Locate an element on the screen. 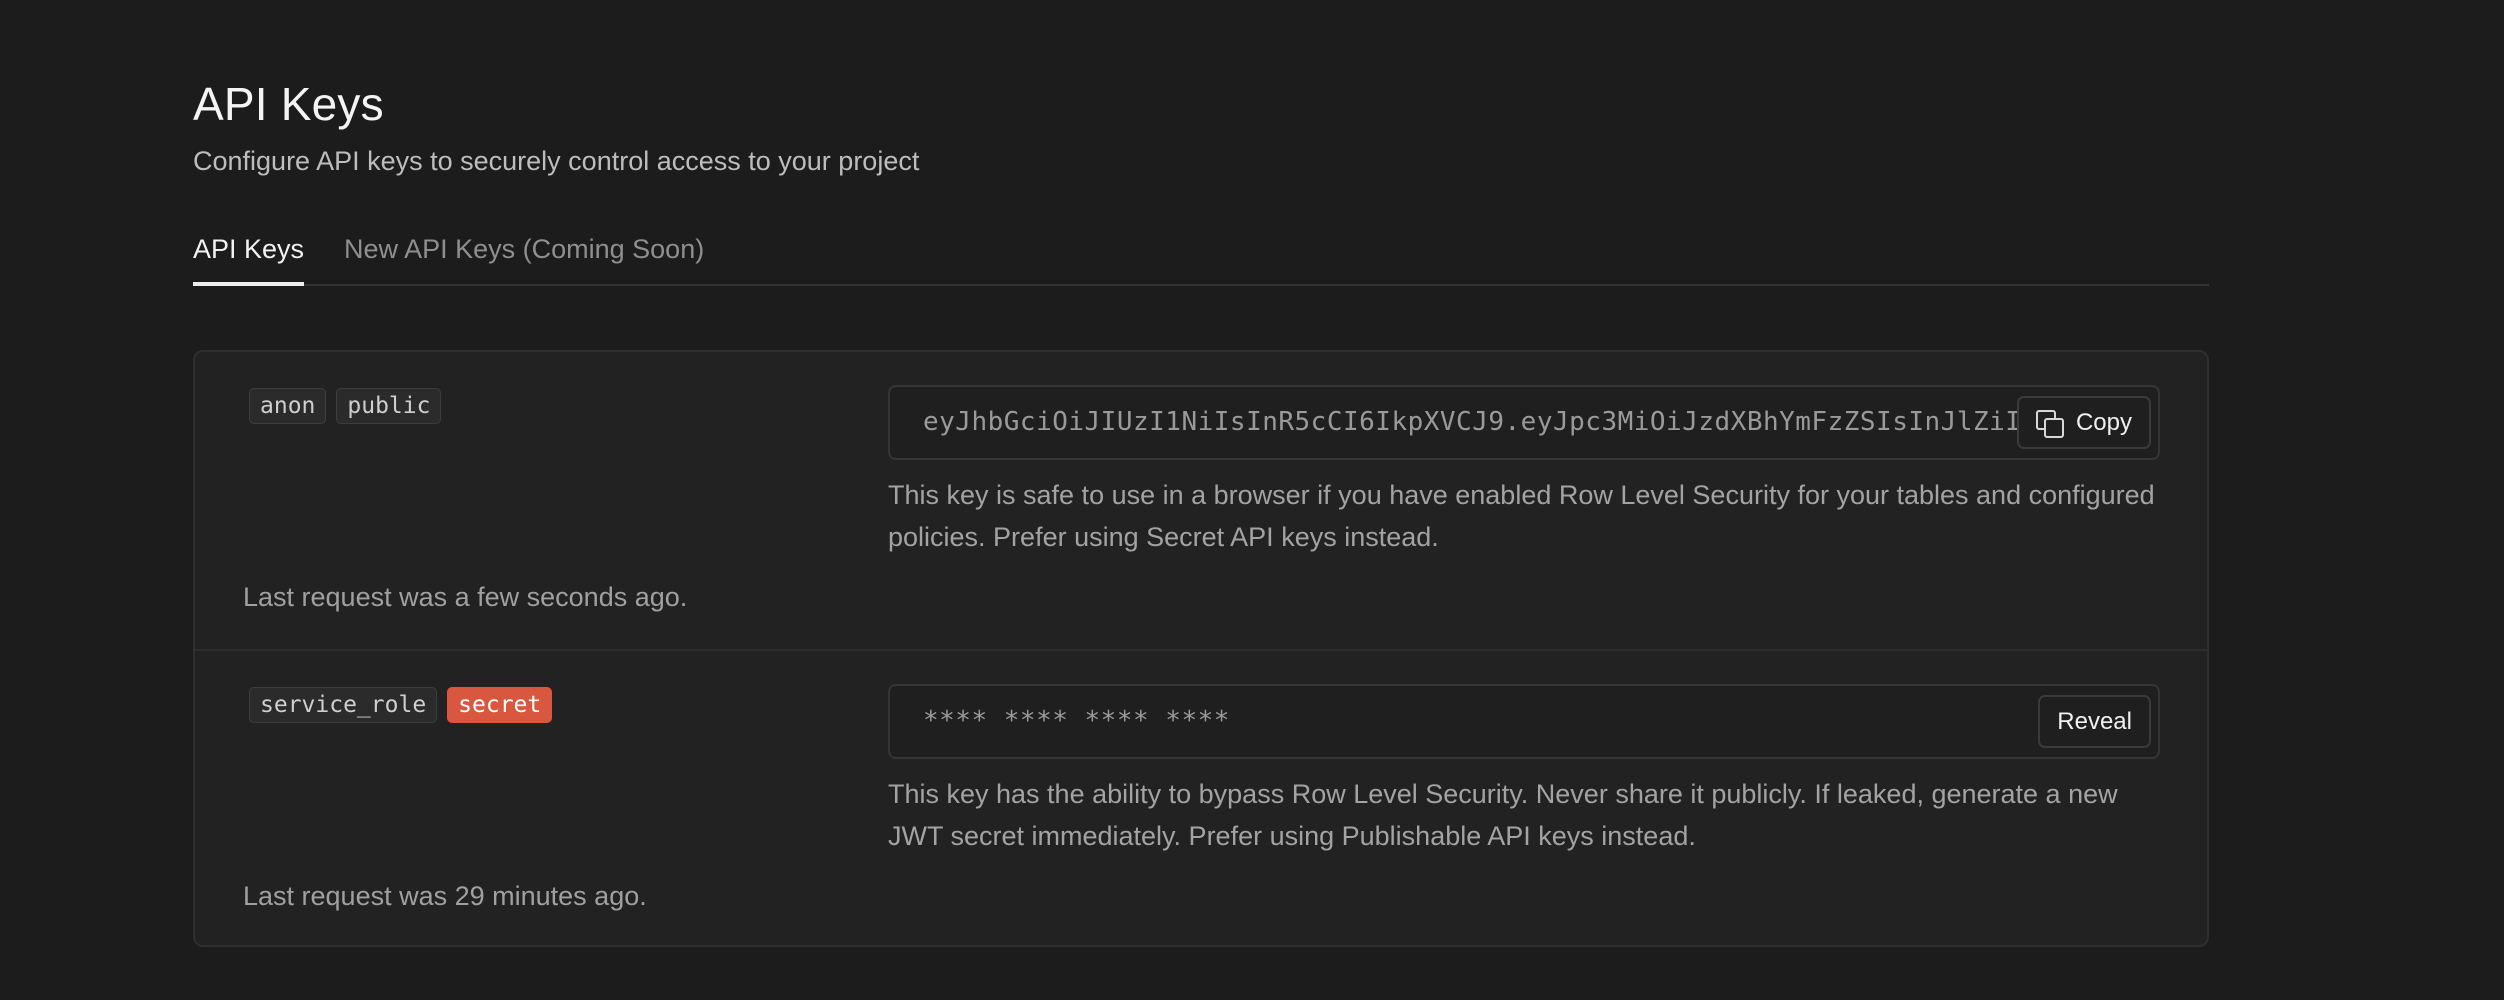  reveal-button-label: Reveal is located at coordinates (2094, 721).